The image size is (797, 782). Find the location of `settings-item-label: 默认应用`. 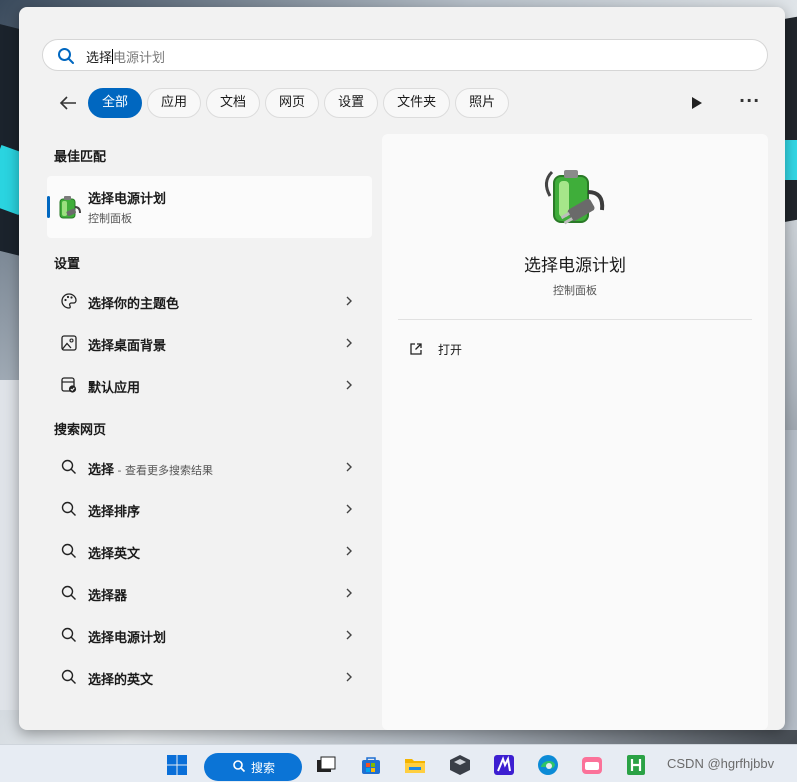

settings-item-label: 默认应用 is located at coordinates (114, 388).